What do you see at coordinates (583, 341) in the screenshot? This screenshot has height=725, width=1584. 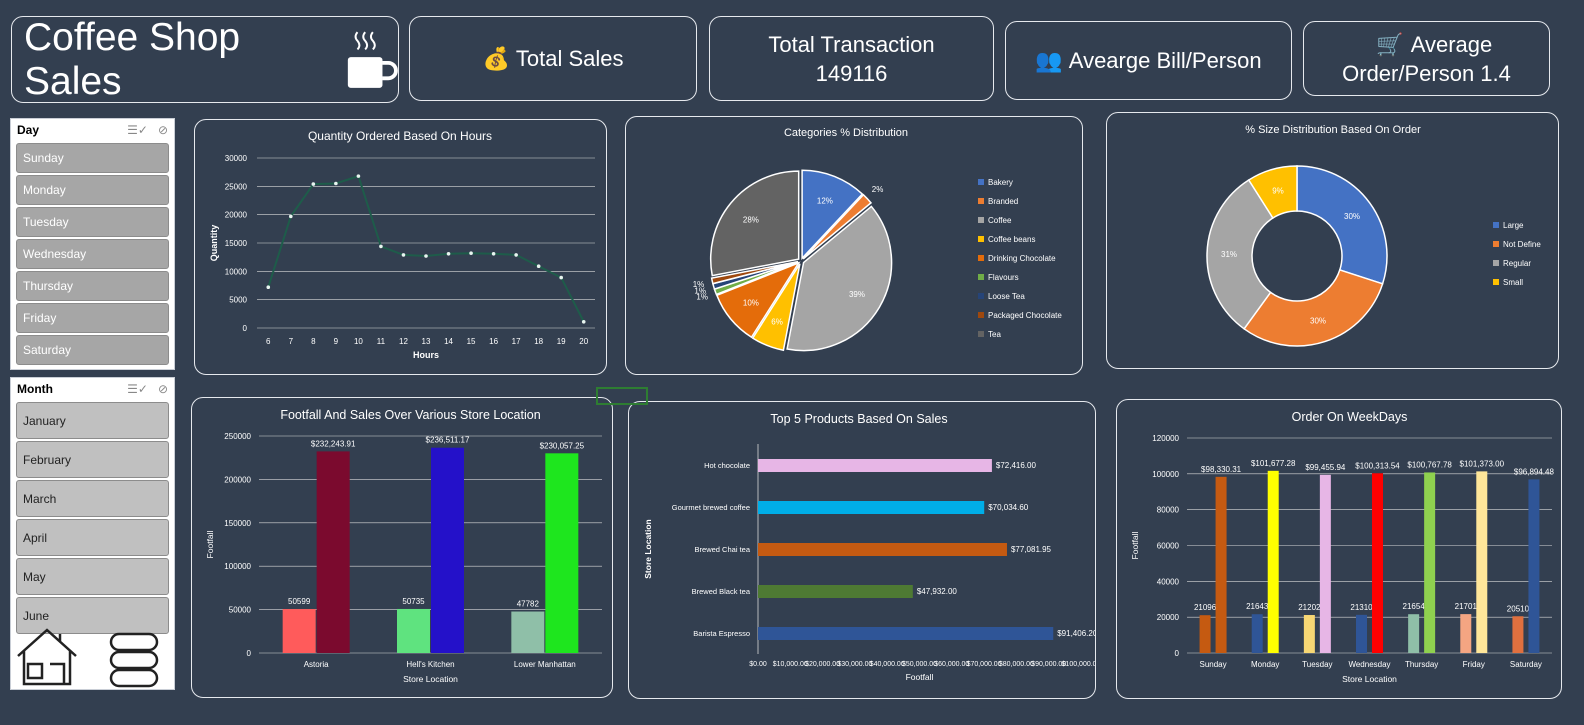 I see `x-tick-label: 20` at bounding box center [583, 341].